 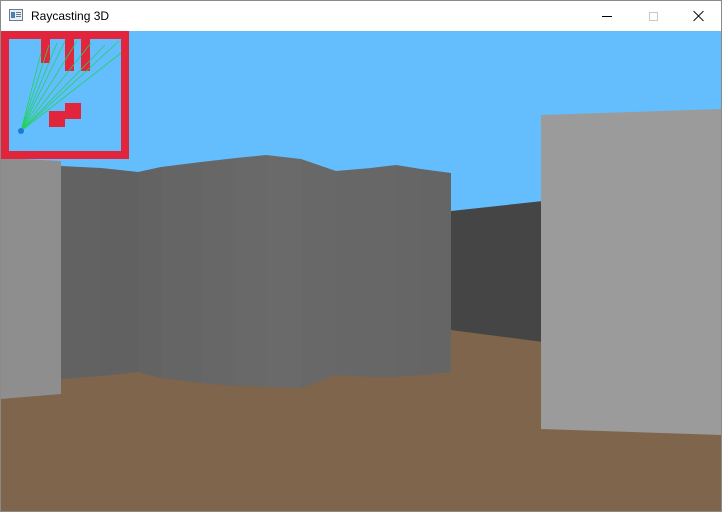 I want to click on close-icon, so click(x=699, y=16).